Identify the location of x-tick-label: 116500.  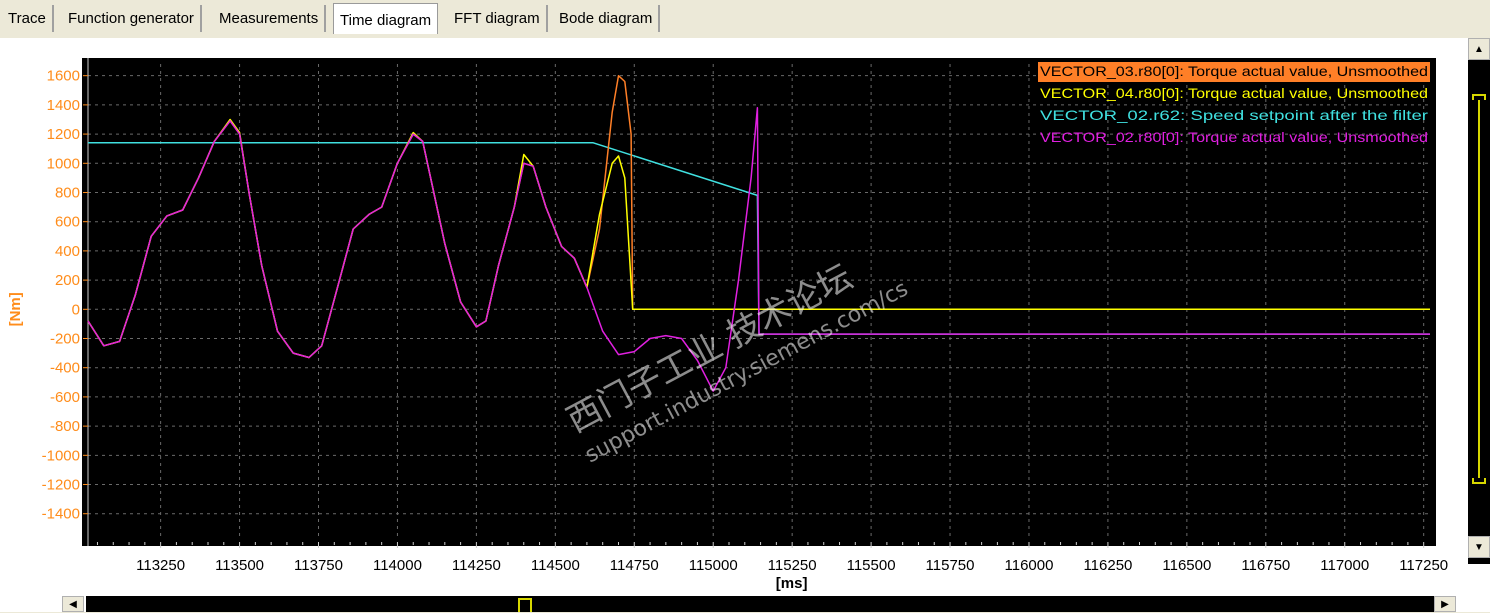
(1186, 565).